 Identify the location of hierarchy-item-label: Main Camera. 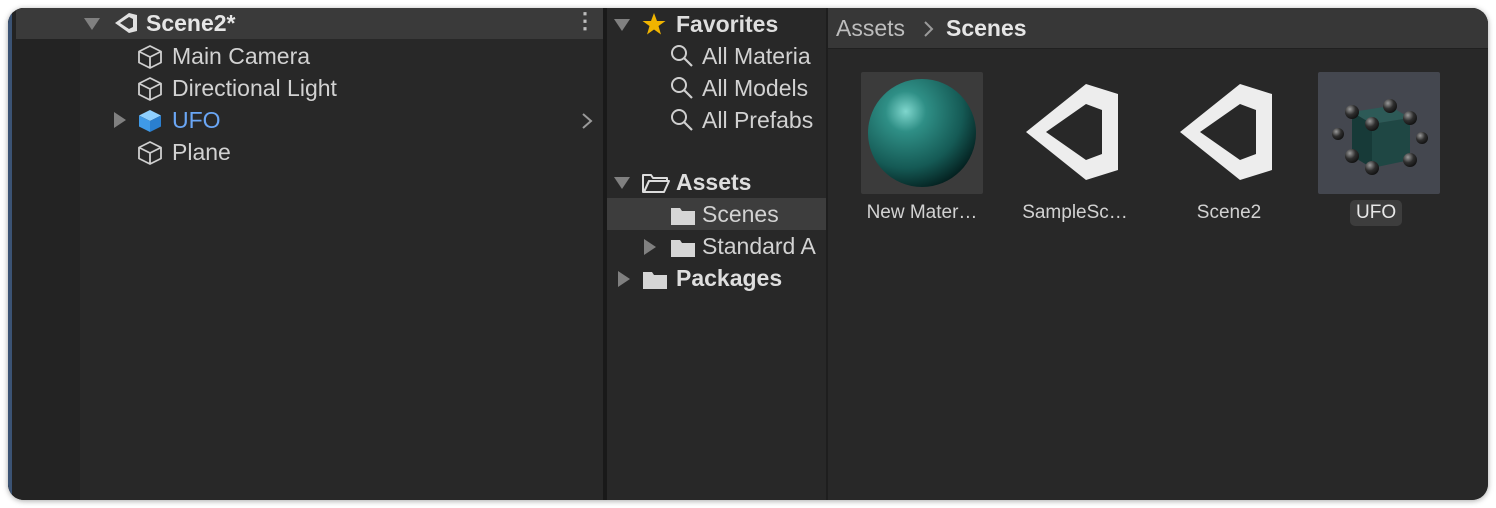
(241, 56).